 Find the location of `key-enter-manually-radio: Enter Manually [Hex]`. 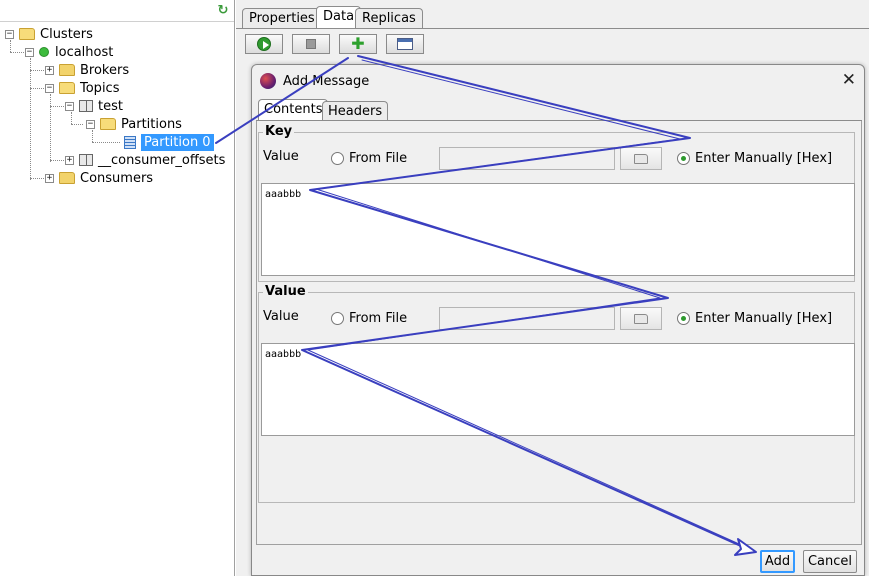

key-enter-manually-radio: Enter Manually [Hex] is located at coordinates (754, 158).